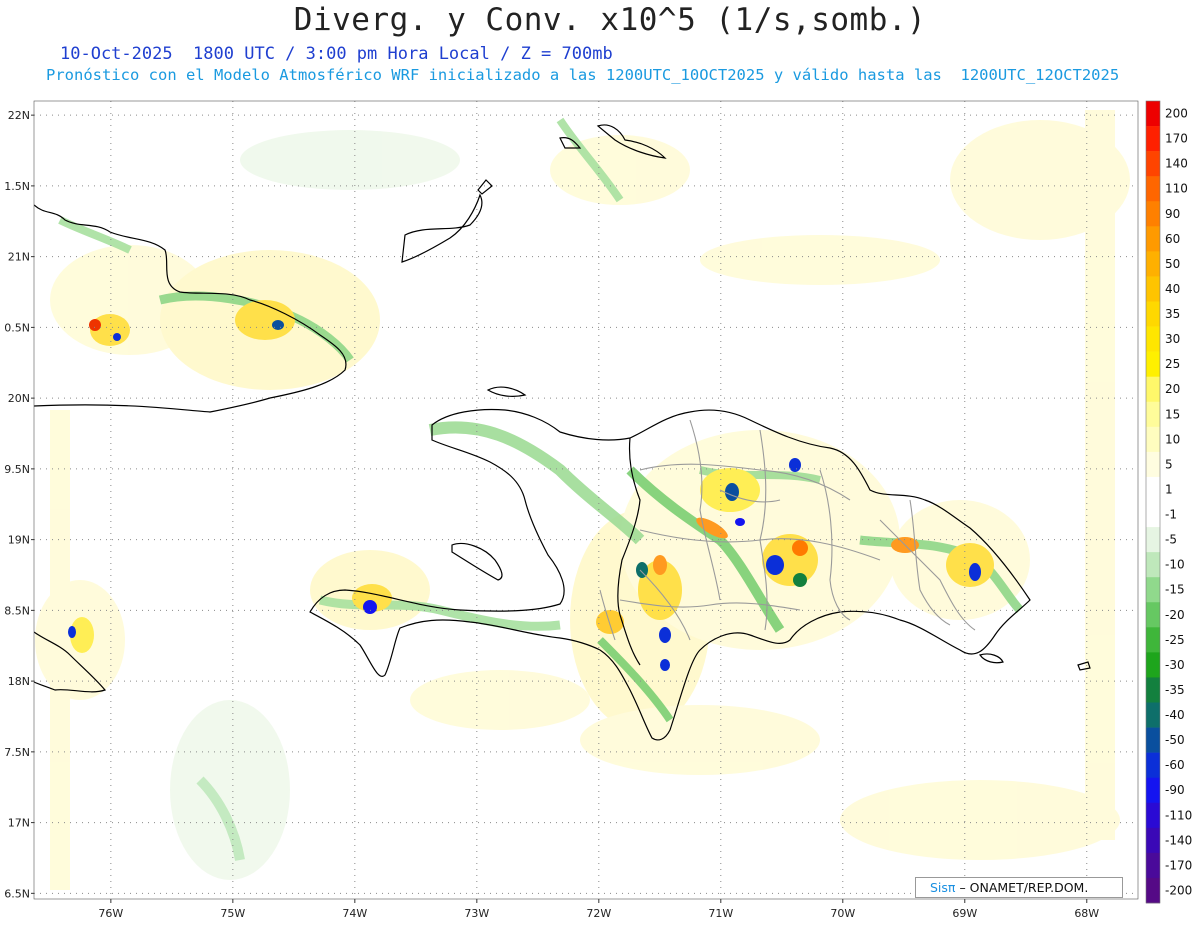 This screenshot has width=1200, height=927. What do you see at coordinates (17, 469) in the screenshot?
I see `lat-label: 9.5N` at bounding box center [17, 469].